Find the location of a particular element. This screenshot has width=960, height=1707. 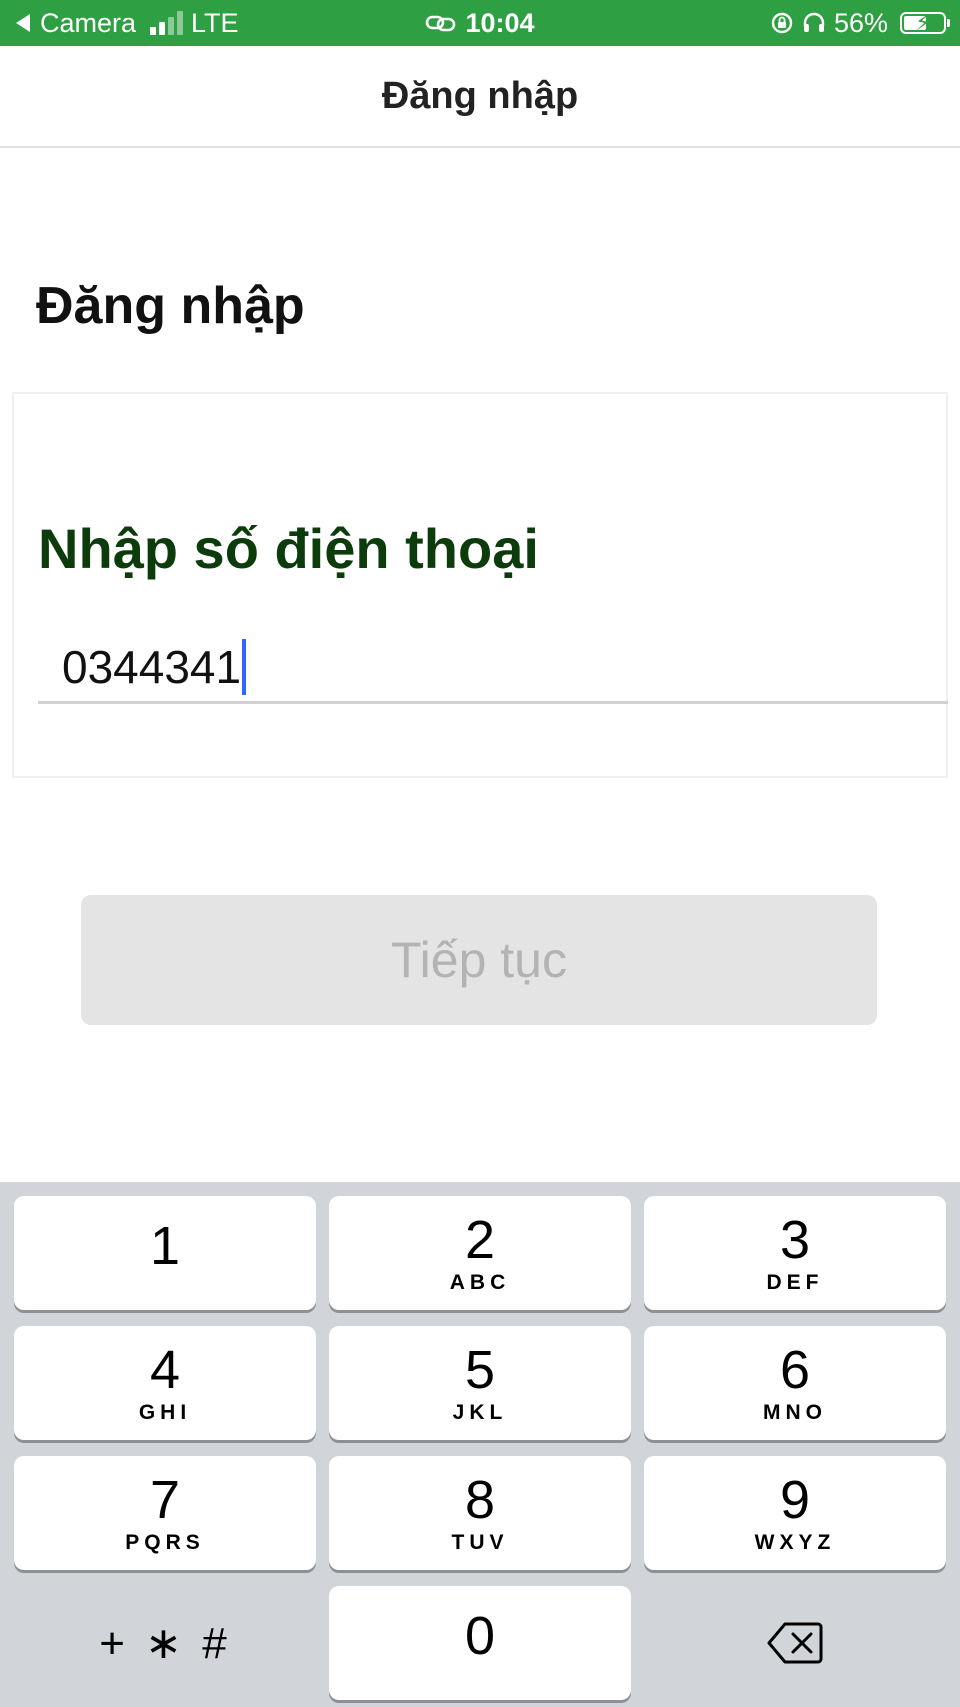

key-digit: 5 is located at coordinates (480, 1370).